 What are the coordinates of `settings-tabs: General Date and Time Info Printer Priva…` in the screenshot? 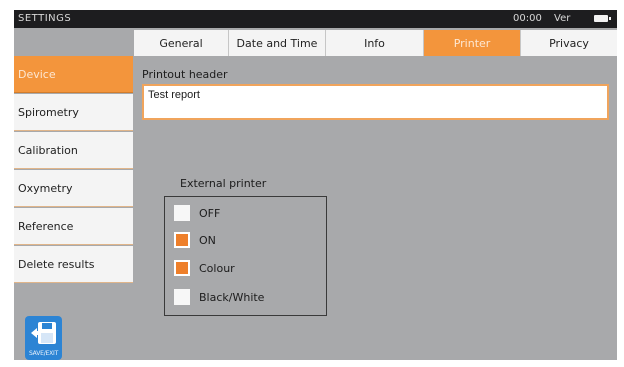 It's located at (375, 43).